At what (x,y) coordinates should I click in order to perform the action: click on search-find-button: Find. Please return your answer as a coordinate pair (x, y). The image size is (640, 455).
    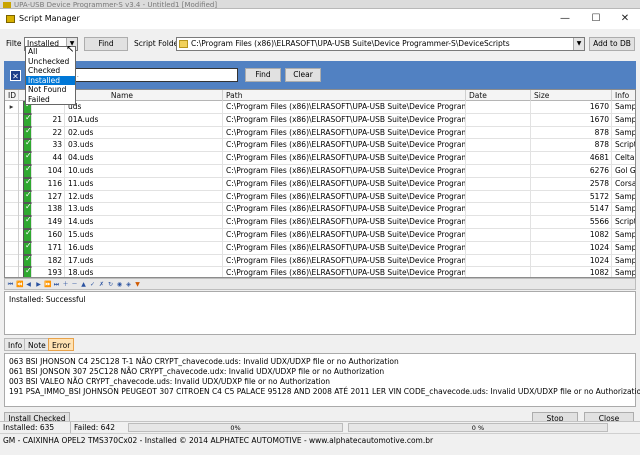
    Looking at the image, I should click on (263, 75).